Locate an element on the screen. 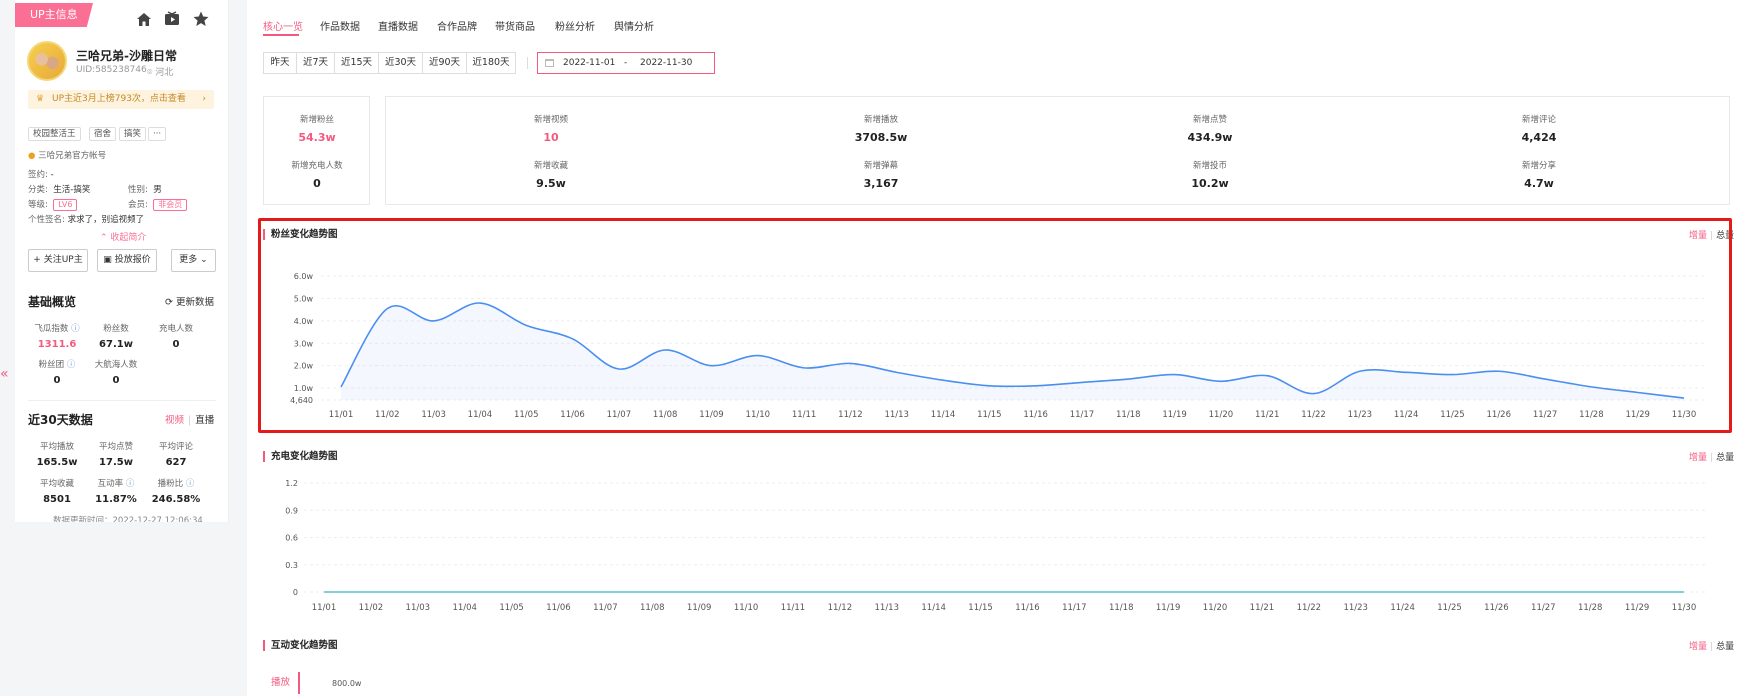 The width and height of the screenshot is (1739, 696). up-info-tag: UP主信息 is located at coordinates (54, 15).